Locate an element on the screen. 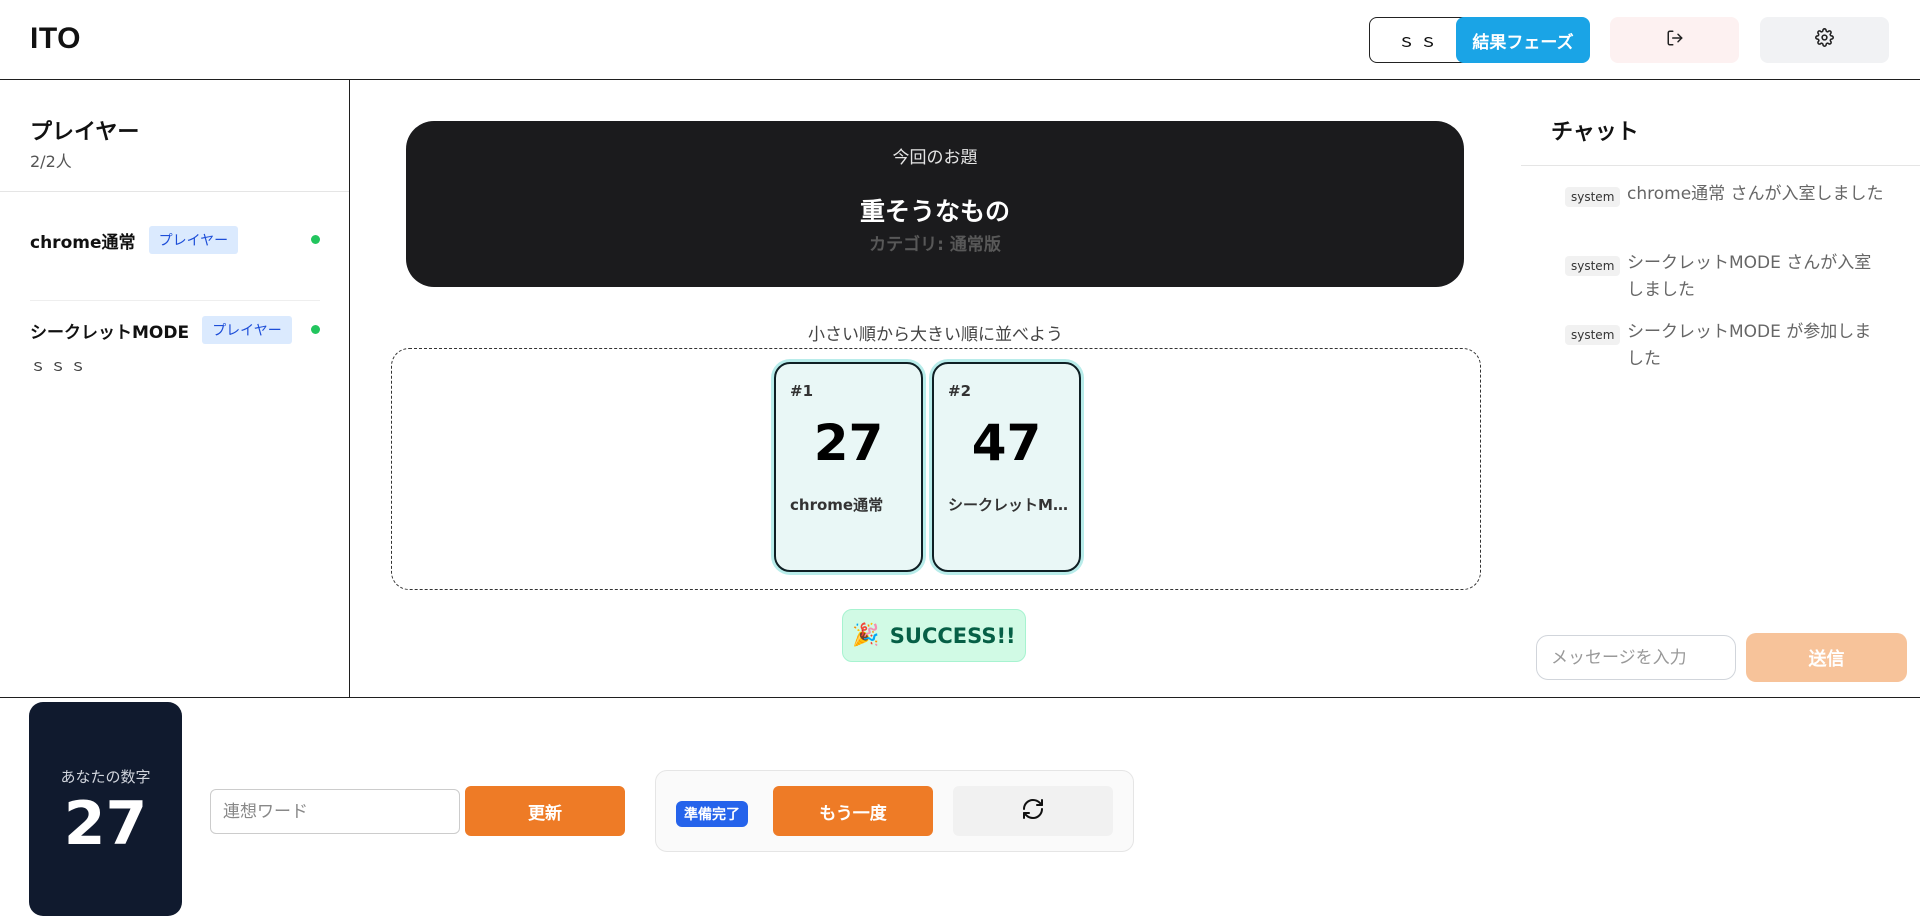  players-count: 2/2人 is located at coordinates (51, 161).